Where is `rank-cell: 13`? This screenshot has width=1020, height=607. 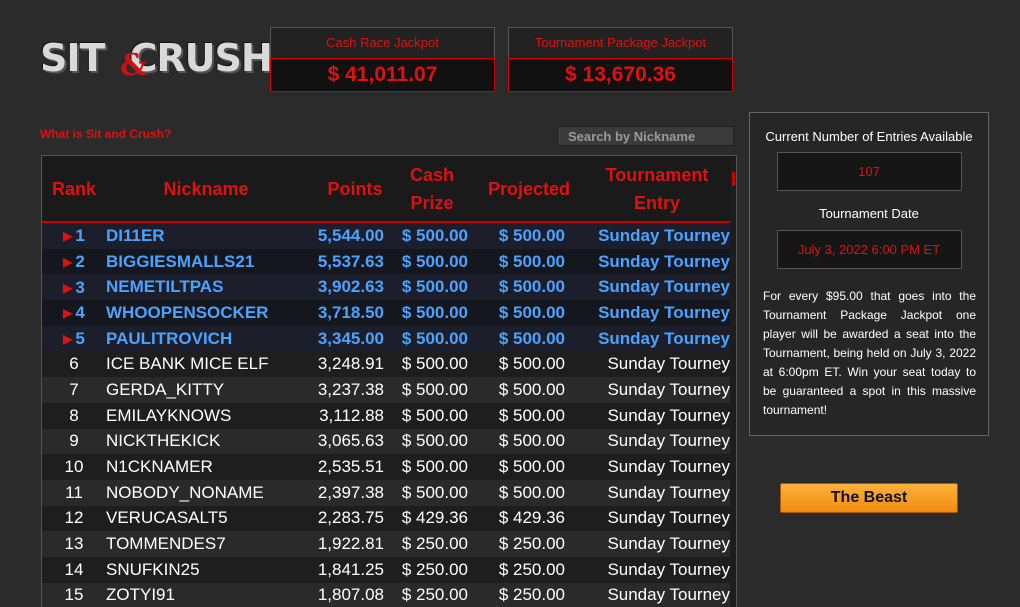 rank-cell: 13 is located at coordinates (74, 544).